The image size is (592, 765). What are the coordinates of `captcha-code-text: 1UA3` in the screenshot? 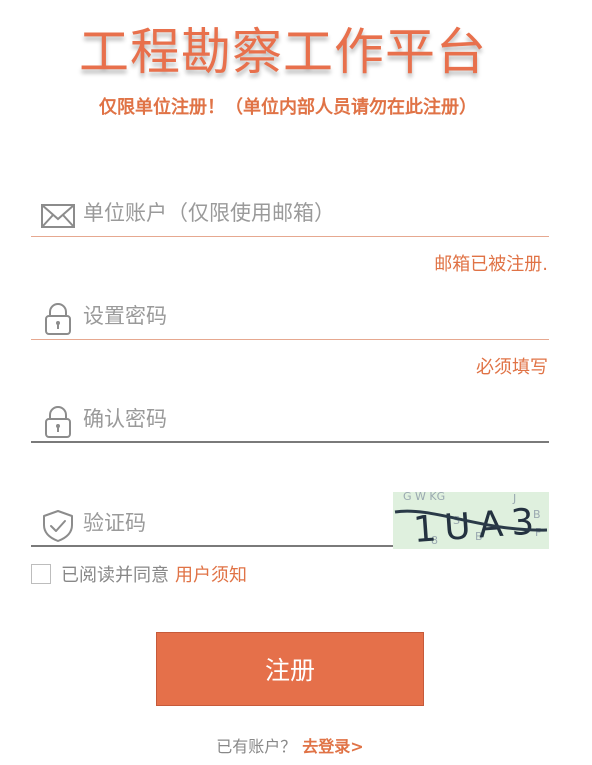 It's located at (477, 525).